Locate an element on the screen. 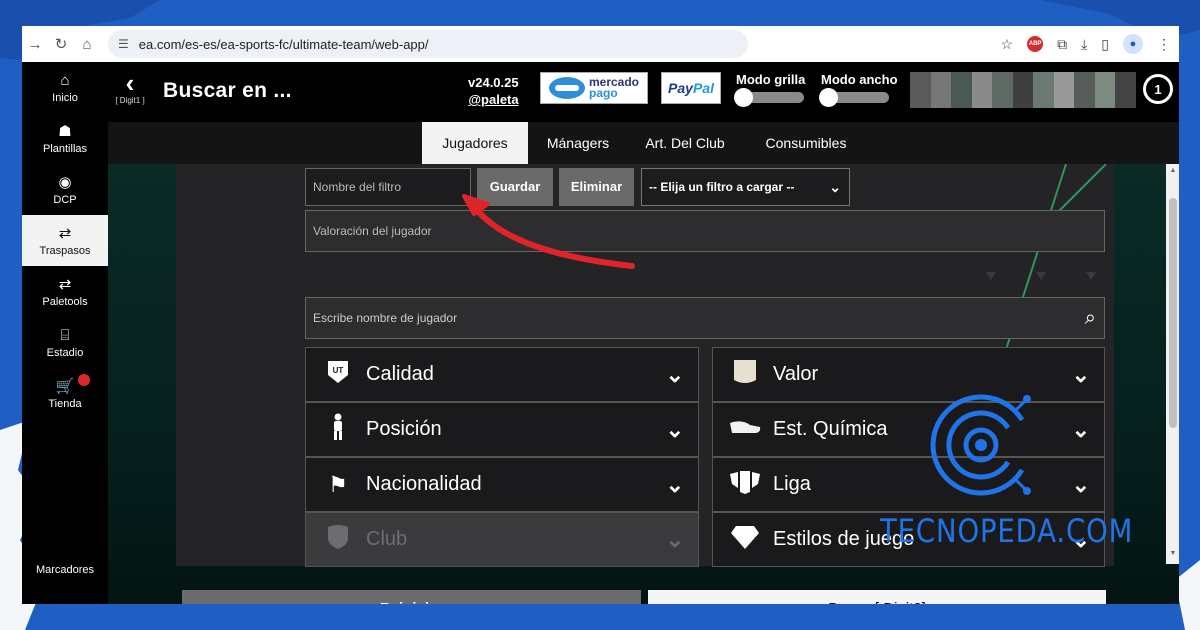  card-quality-icon is located at coordinates (745, 375).